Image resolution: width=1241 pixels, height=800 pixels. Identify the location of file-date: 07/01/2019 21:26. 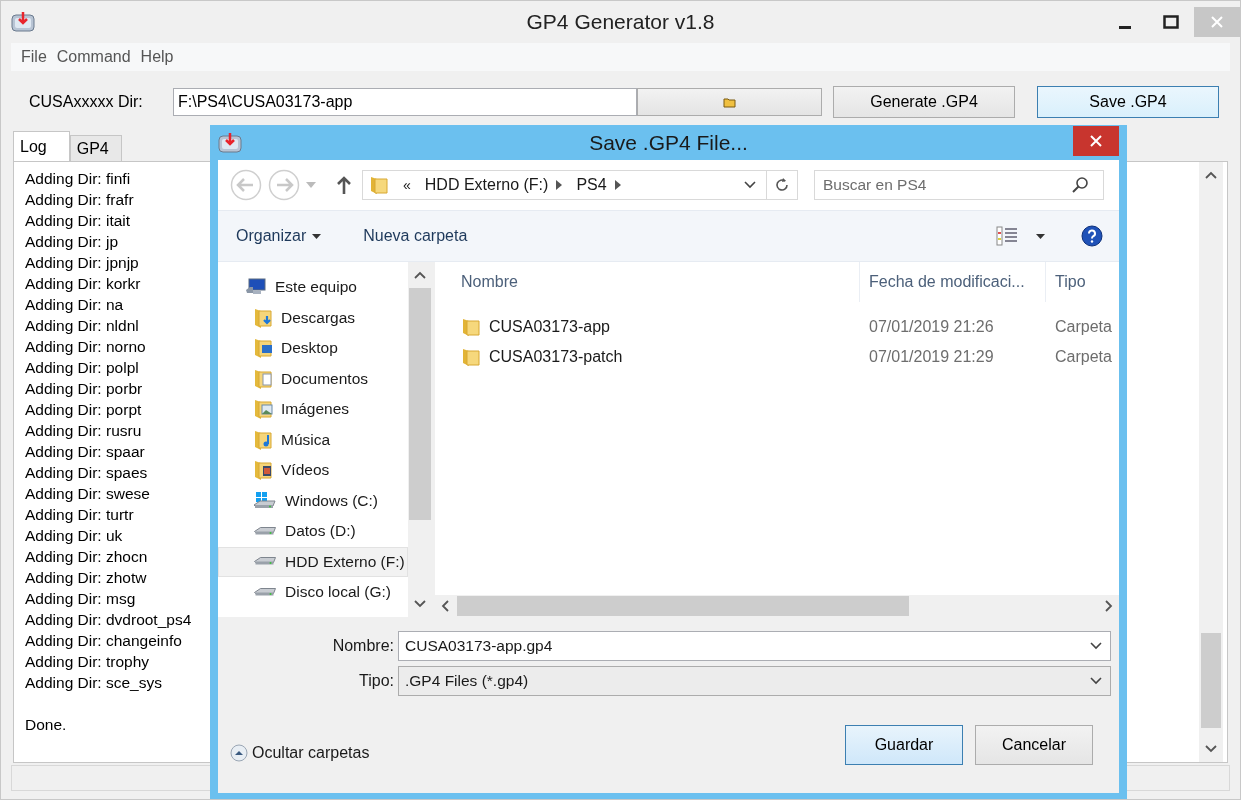
(931, 326).